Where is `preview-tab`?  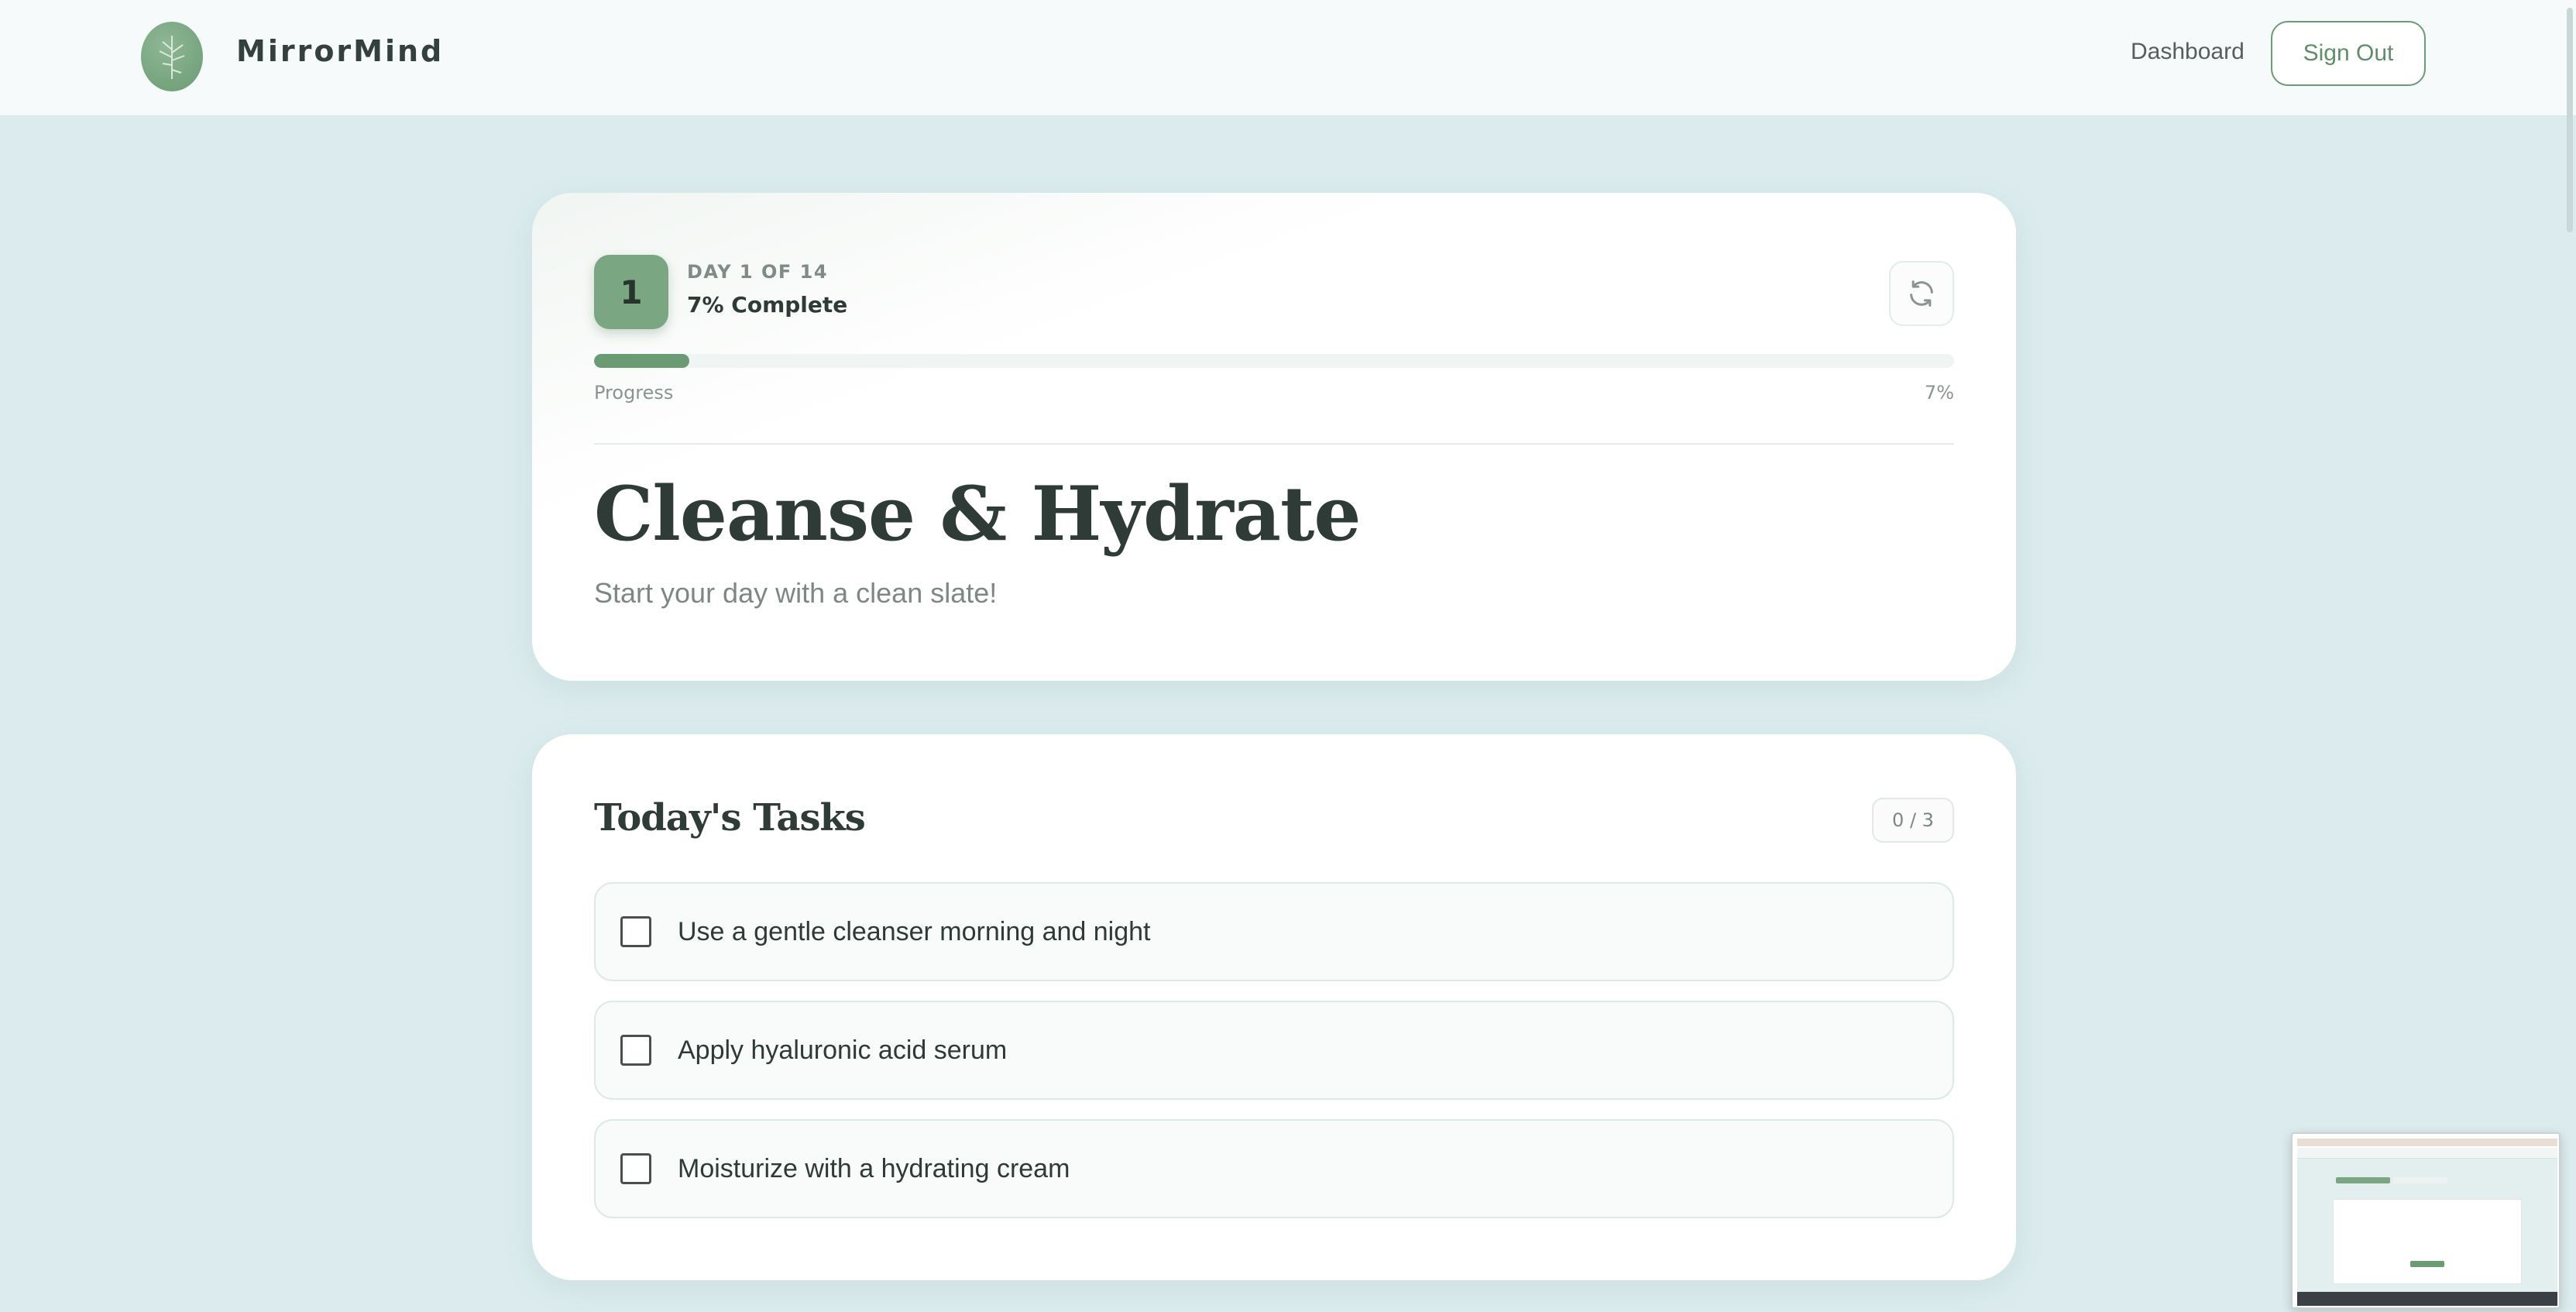 preview-tab is located at coordinates (2420, 1180).